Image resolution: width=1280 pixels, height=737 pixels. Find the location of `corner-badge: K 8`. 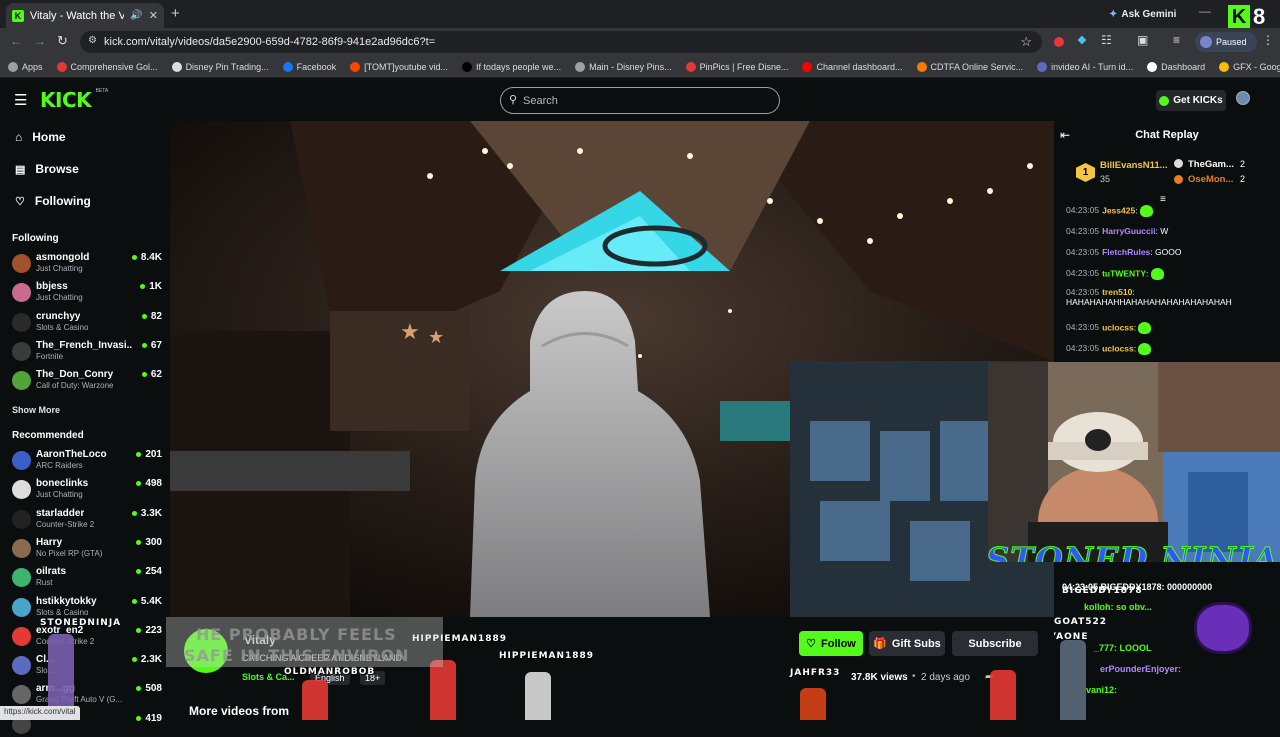

corner-badge: K 8 is located at coordinates (1254, 17).